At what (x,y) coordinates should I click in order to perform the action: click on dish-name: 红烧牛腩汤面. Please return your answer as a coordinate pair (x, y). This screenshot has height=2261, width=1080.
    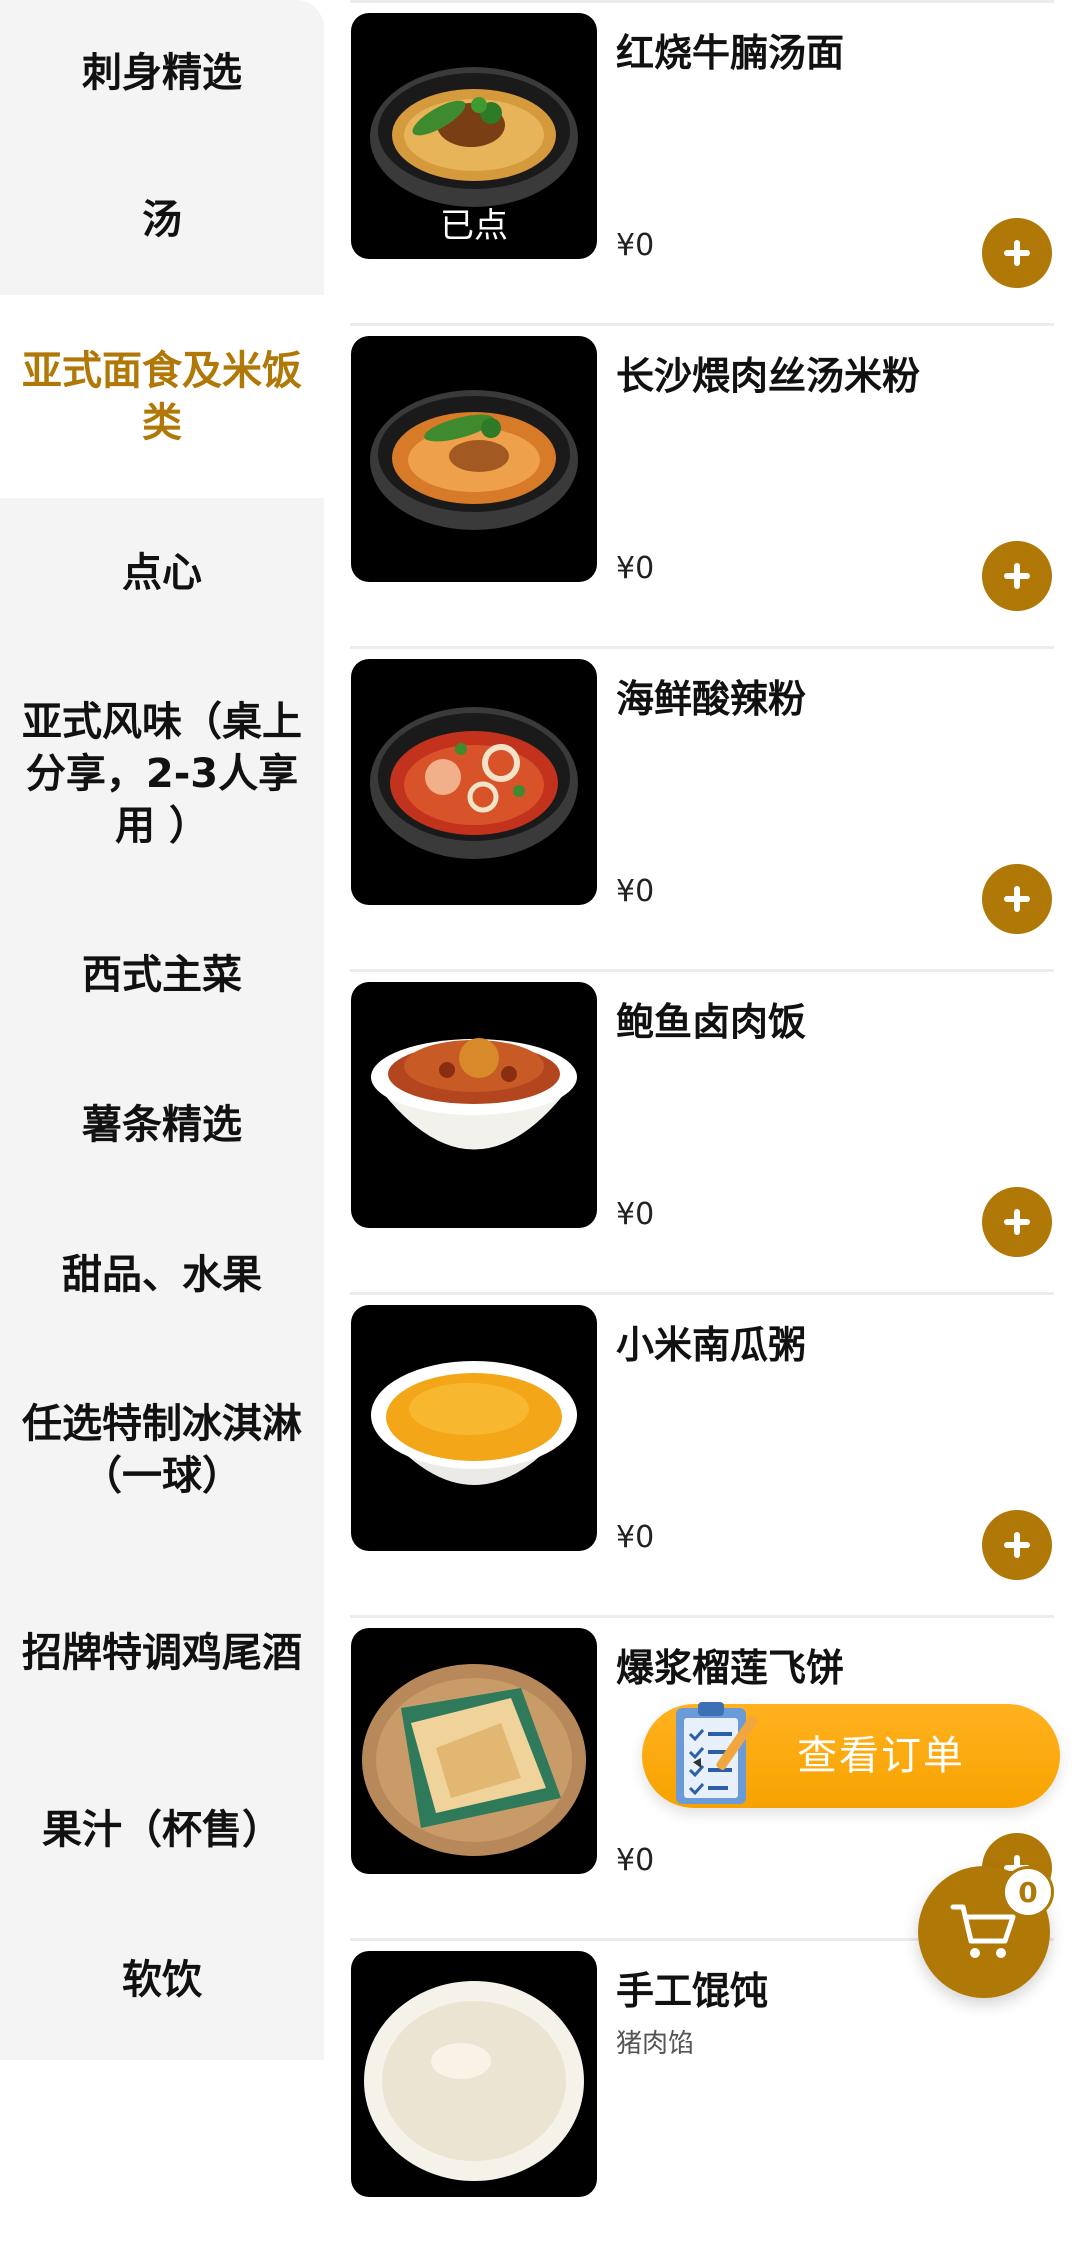
    Looking at the image, I should click on (730, 53).